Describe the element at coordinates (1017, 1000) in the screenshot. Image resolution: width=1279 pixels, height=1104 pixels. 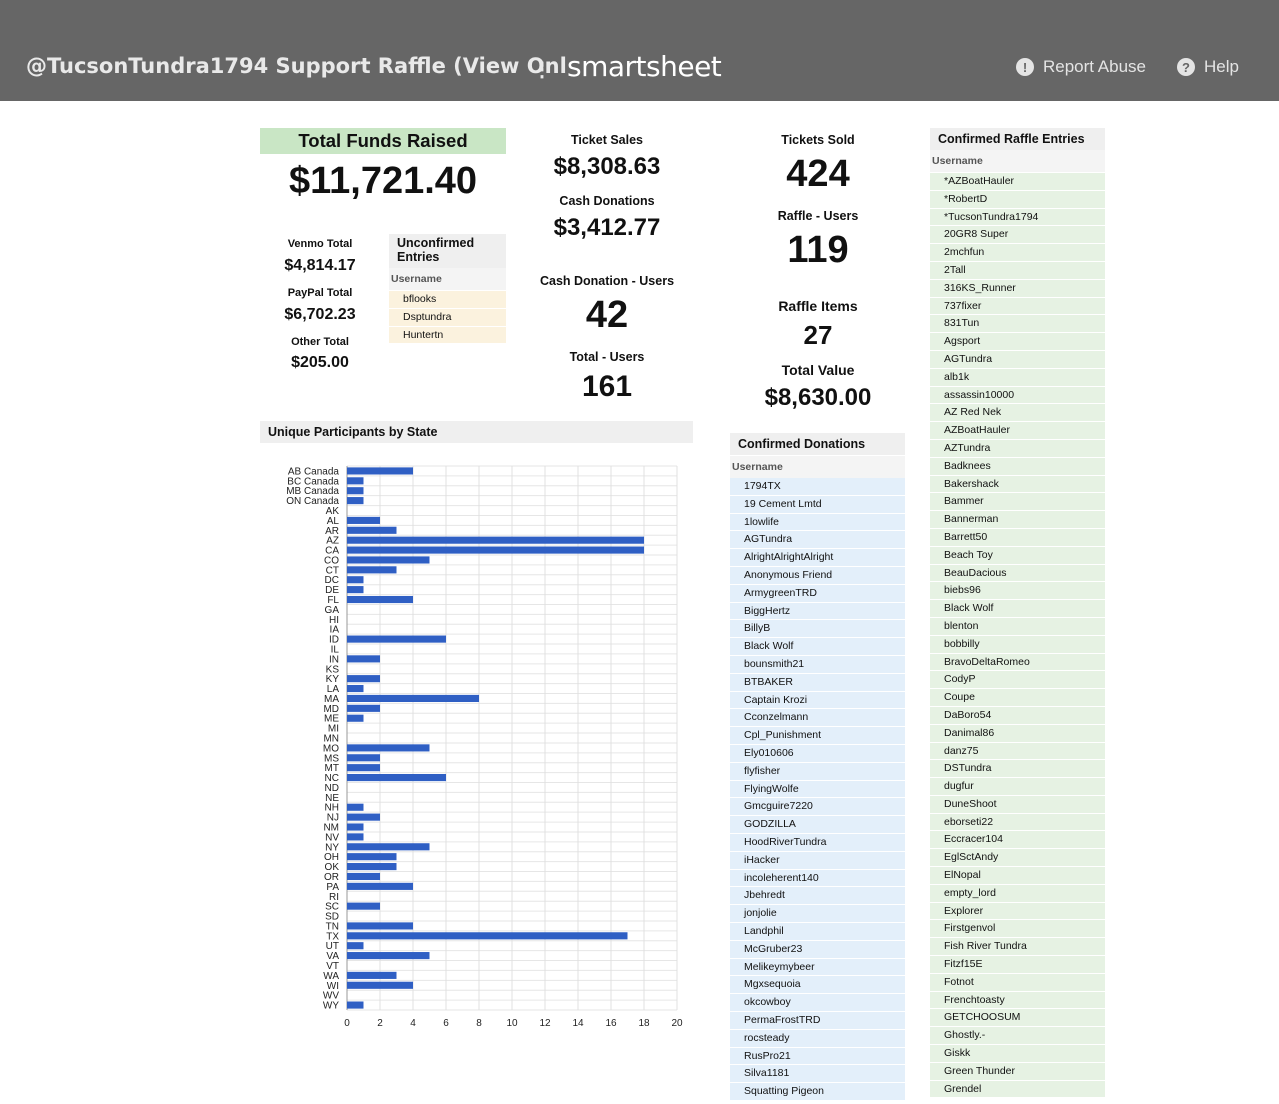
I see `list-item: Frenchtoasty` at that location.